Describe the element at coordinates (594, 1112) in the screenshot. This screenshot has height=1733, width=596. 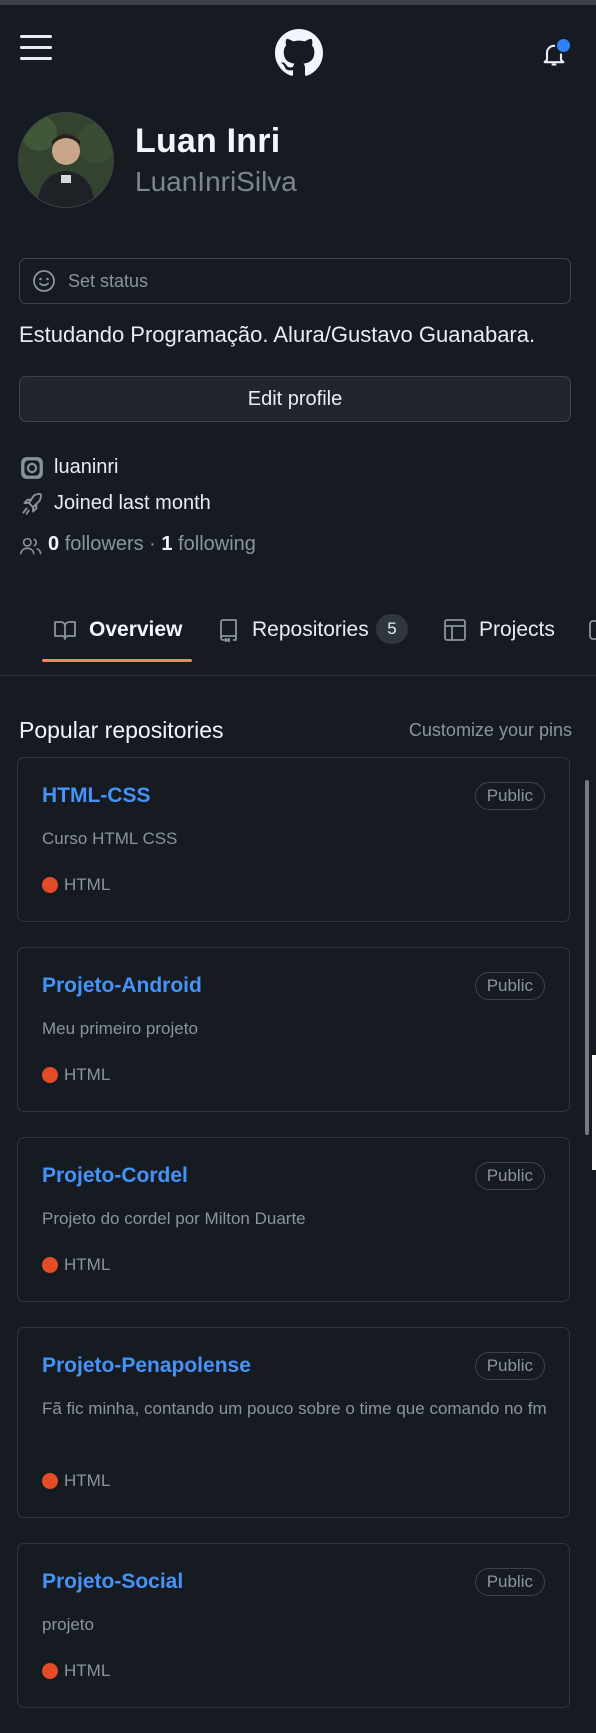
I see `edge-marker` at that location.